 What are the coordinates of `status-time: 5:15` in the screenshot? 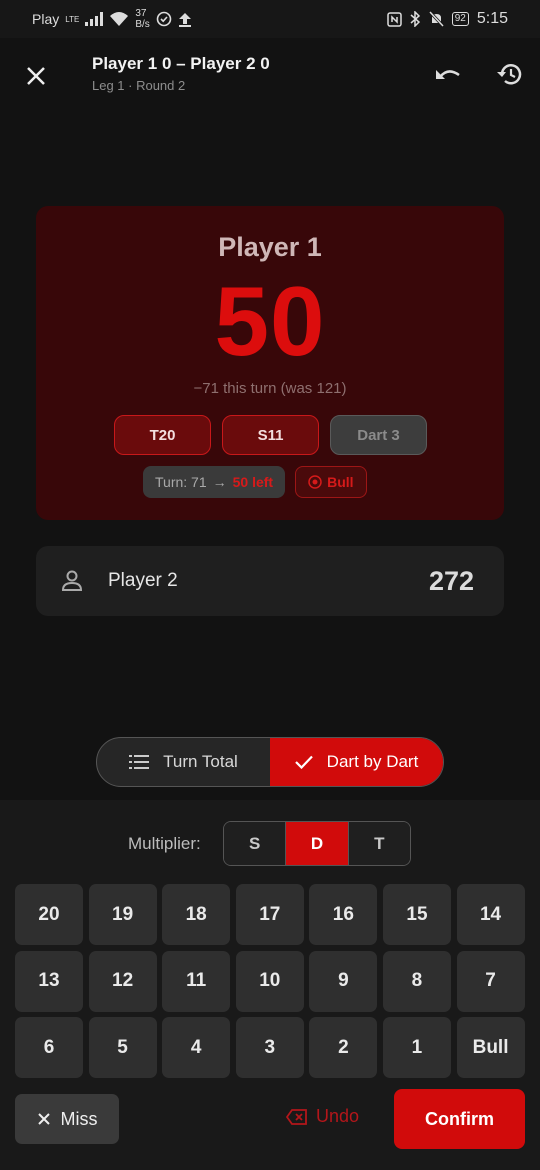 It's located at (492, 18).